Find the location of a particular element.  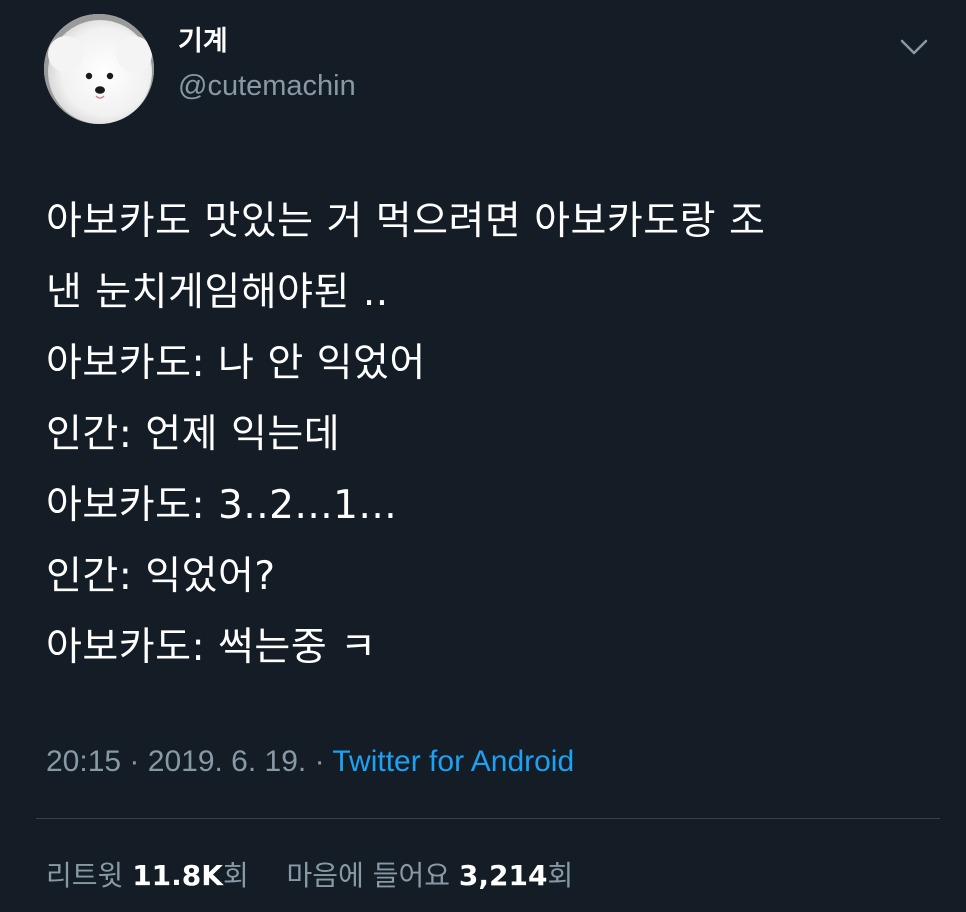

retweet-count: 11.8K is located at coordinates (177, 875).